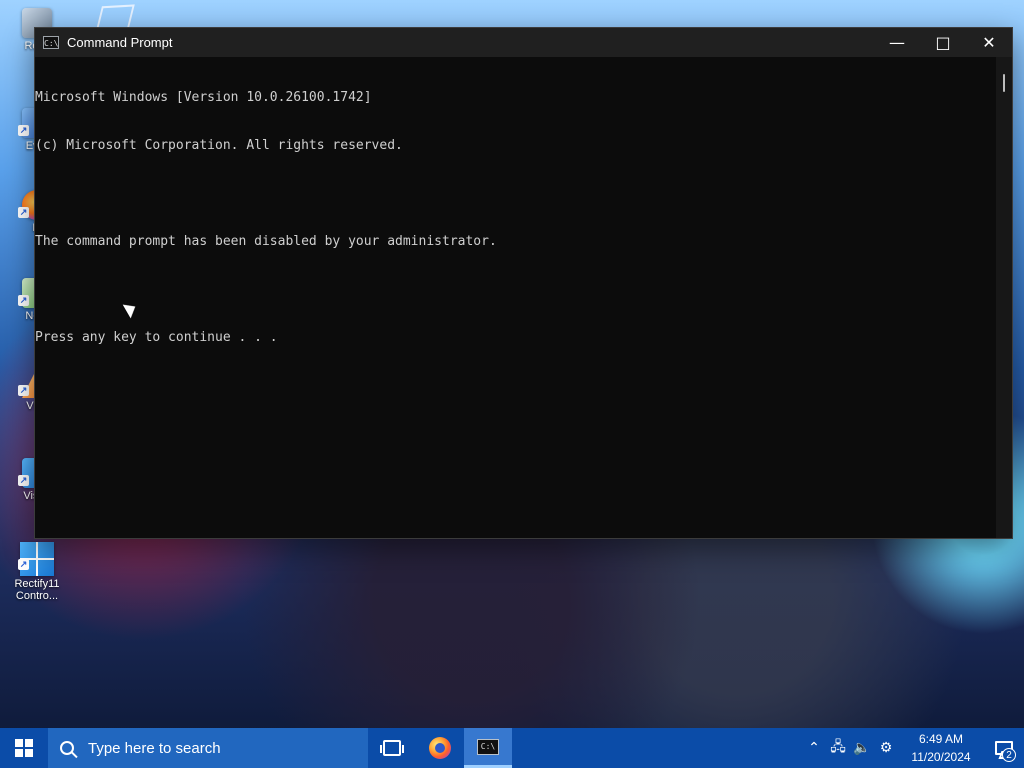 This screenshot has width=1024, height=768. Describe the element at coordinates (862, 748) in the screenshot. I see `volume-icon: 🔈` at that location.